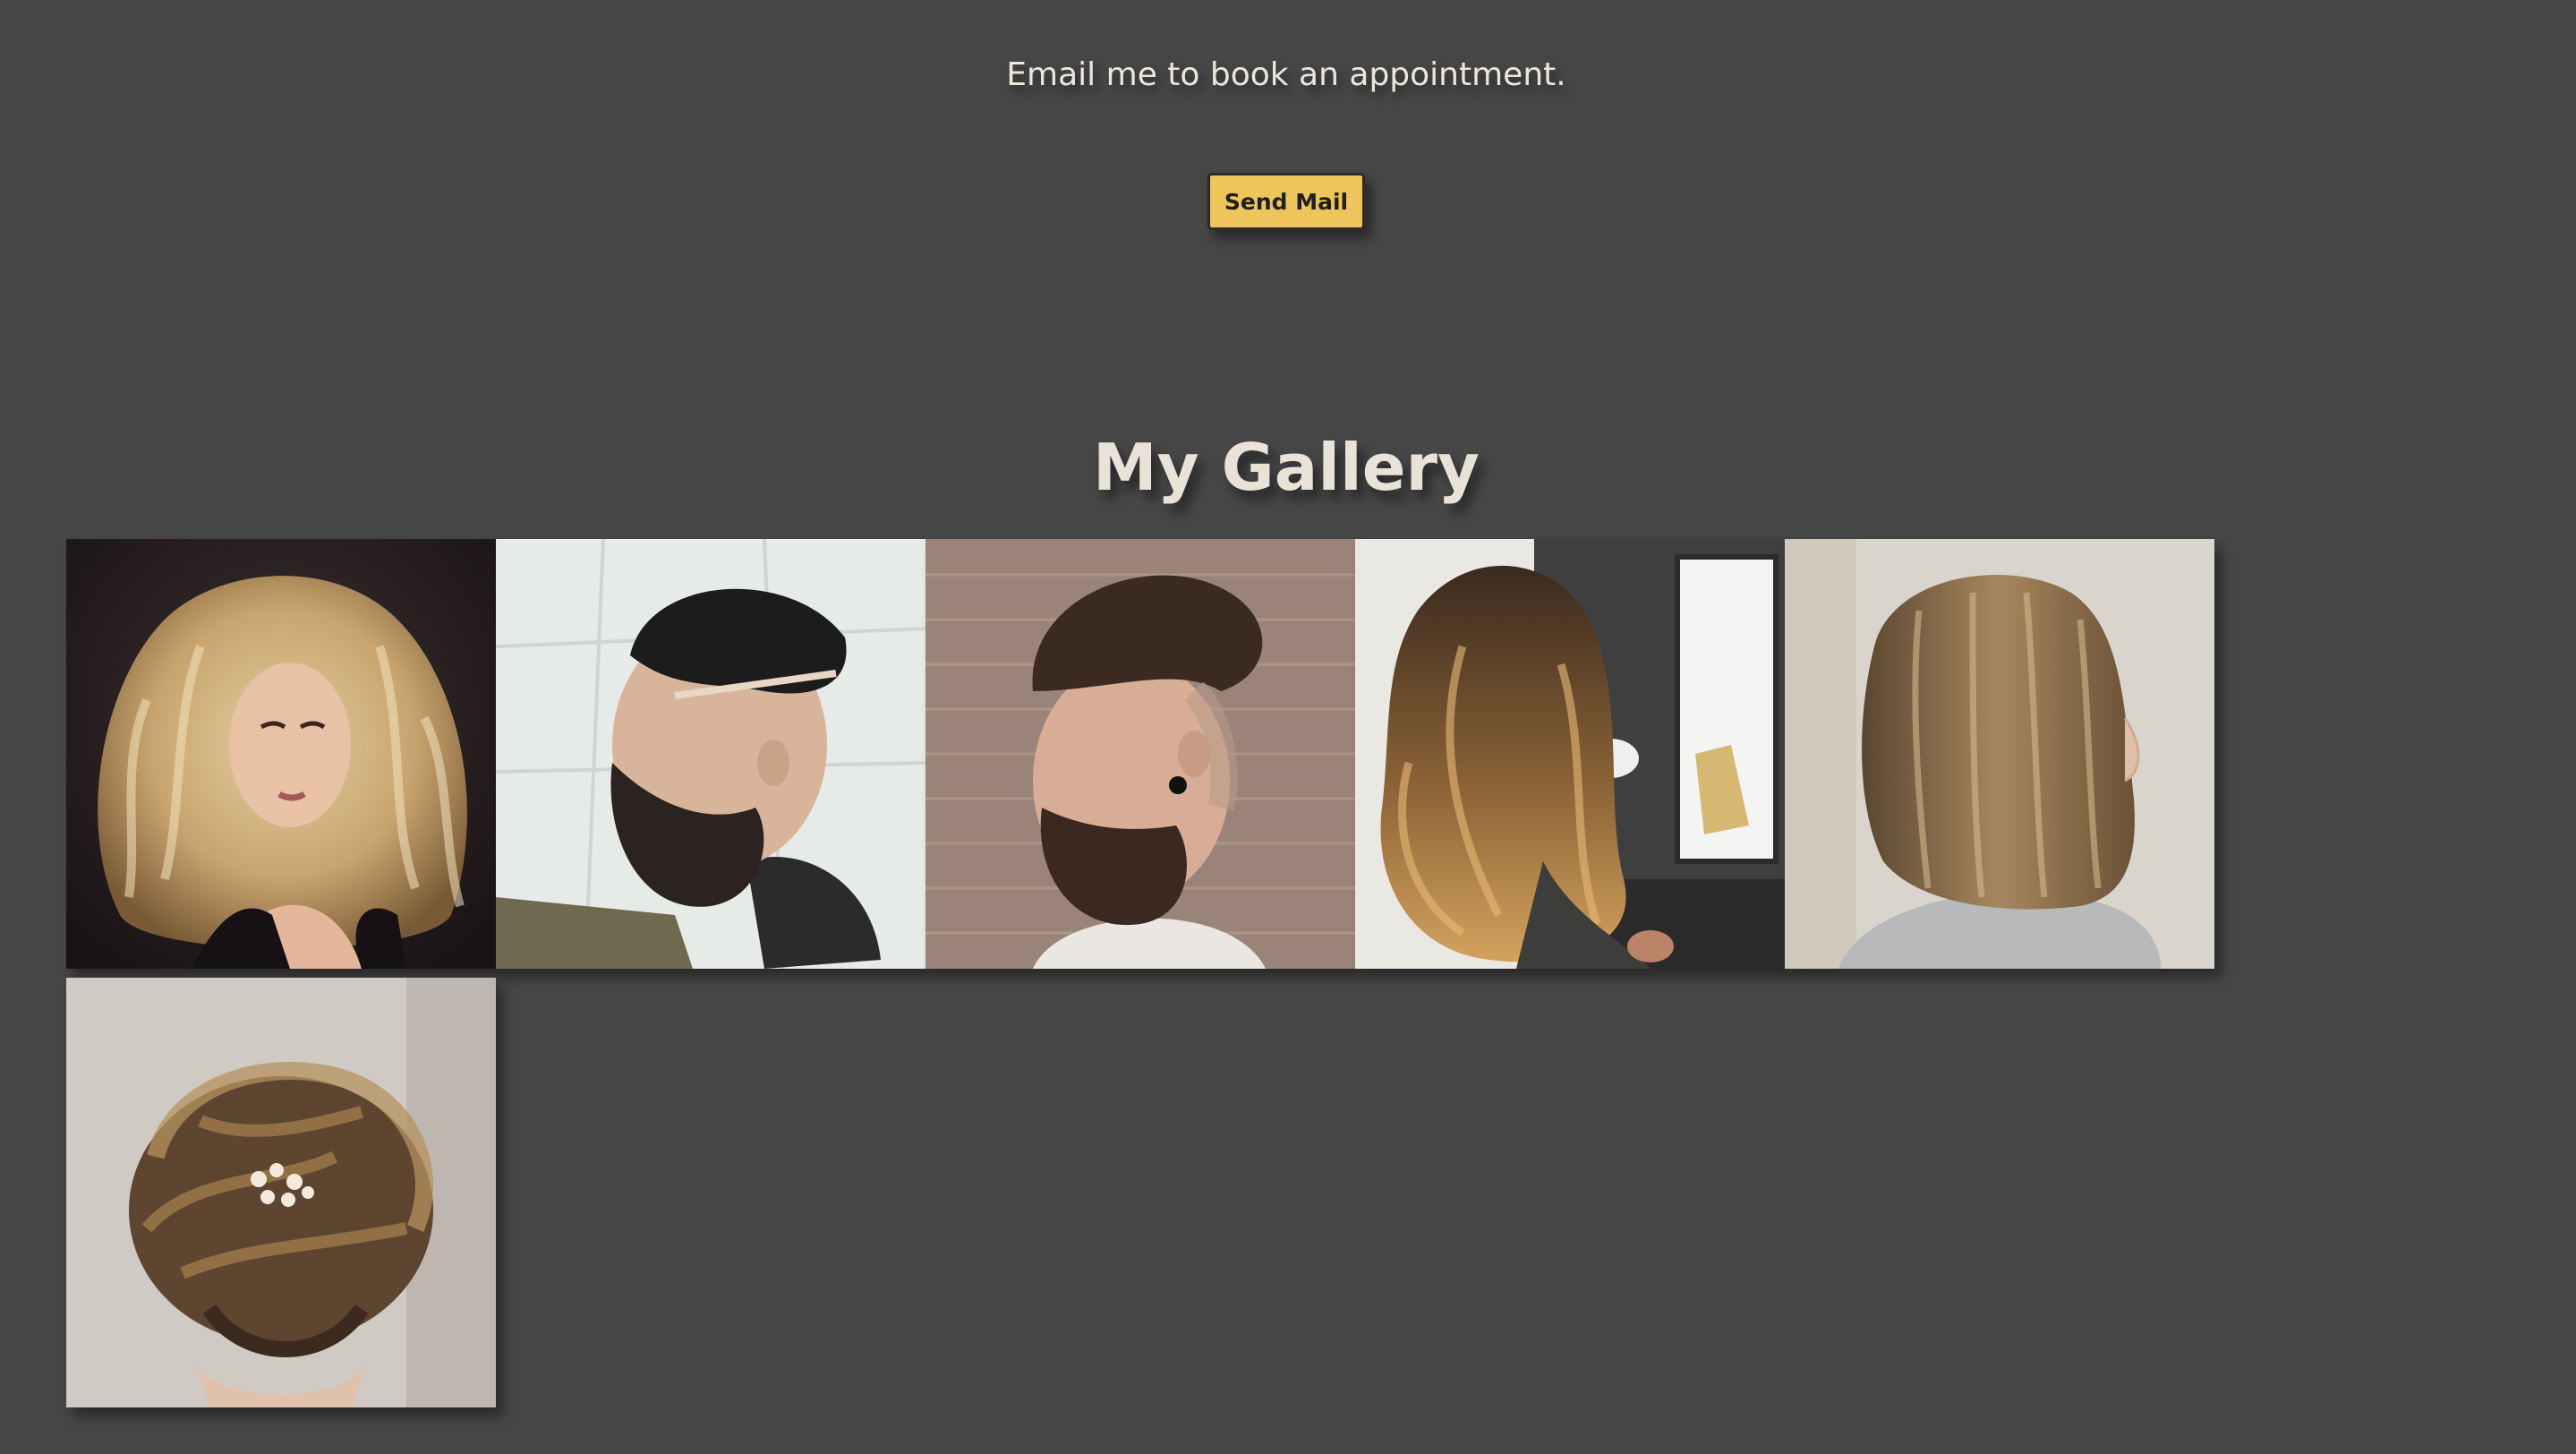 The width and height of the screenshot is (2576, 1454). What do you see at coordinates (710, 754) in the screenshot?
I see `gallery-image-pompadour-fade-beard` at bounding box center [710, 754].